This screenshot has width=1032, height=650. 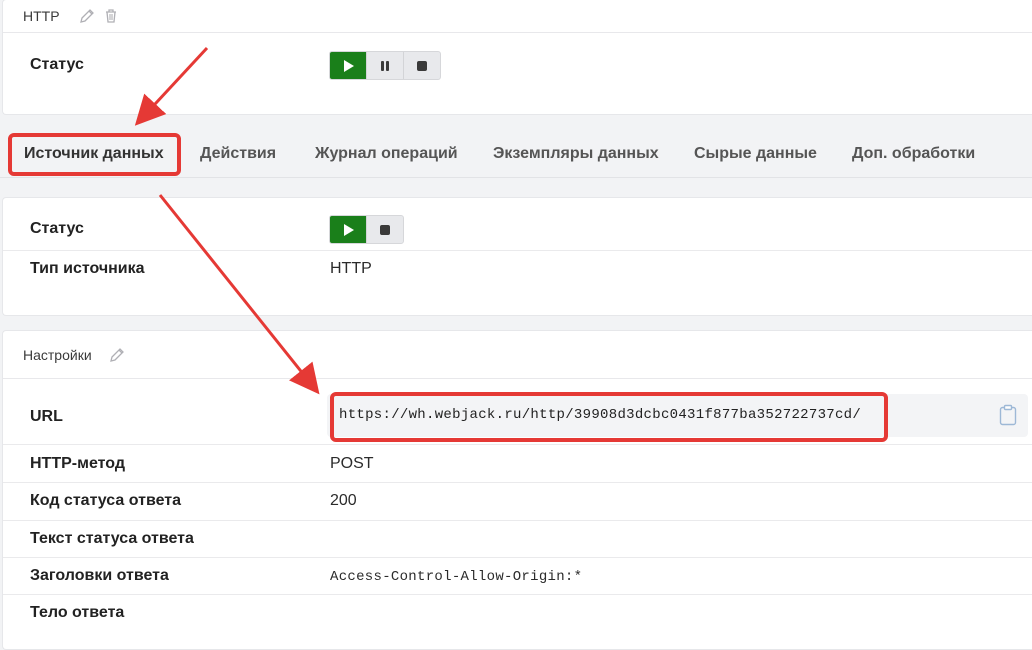 I want to click on status-code-label: Код статуса ответа, so click(x=105, y=500).